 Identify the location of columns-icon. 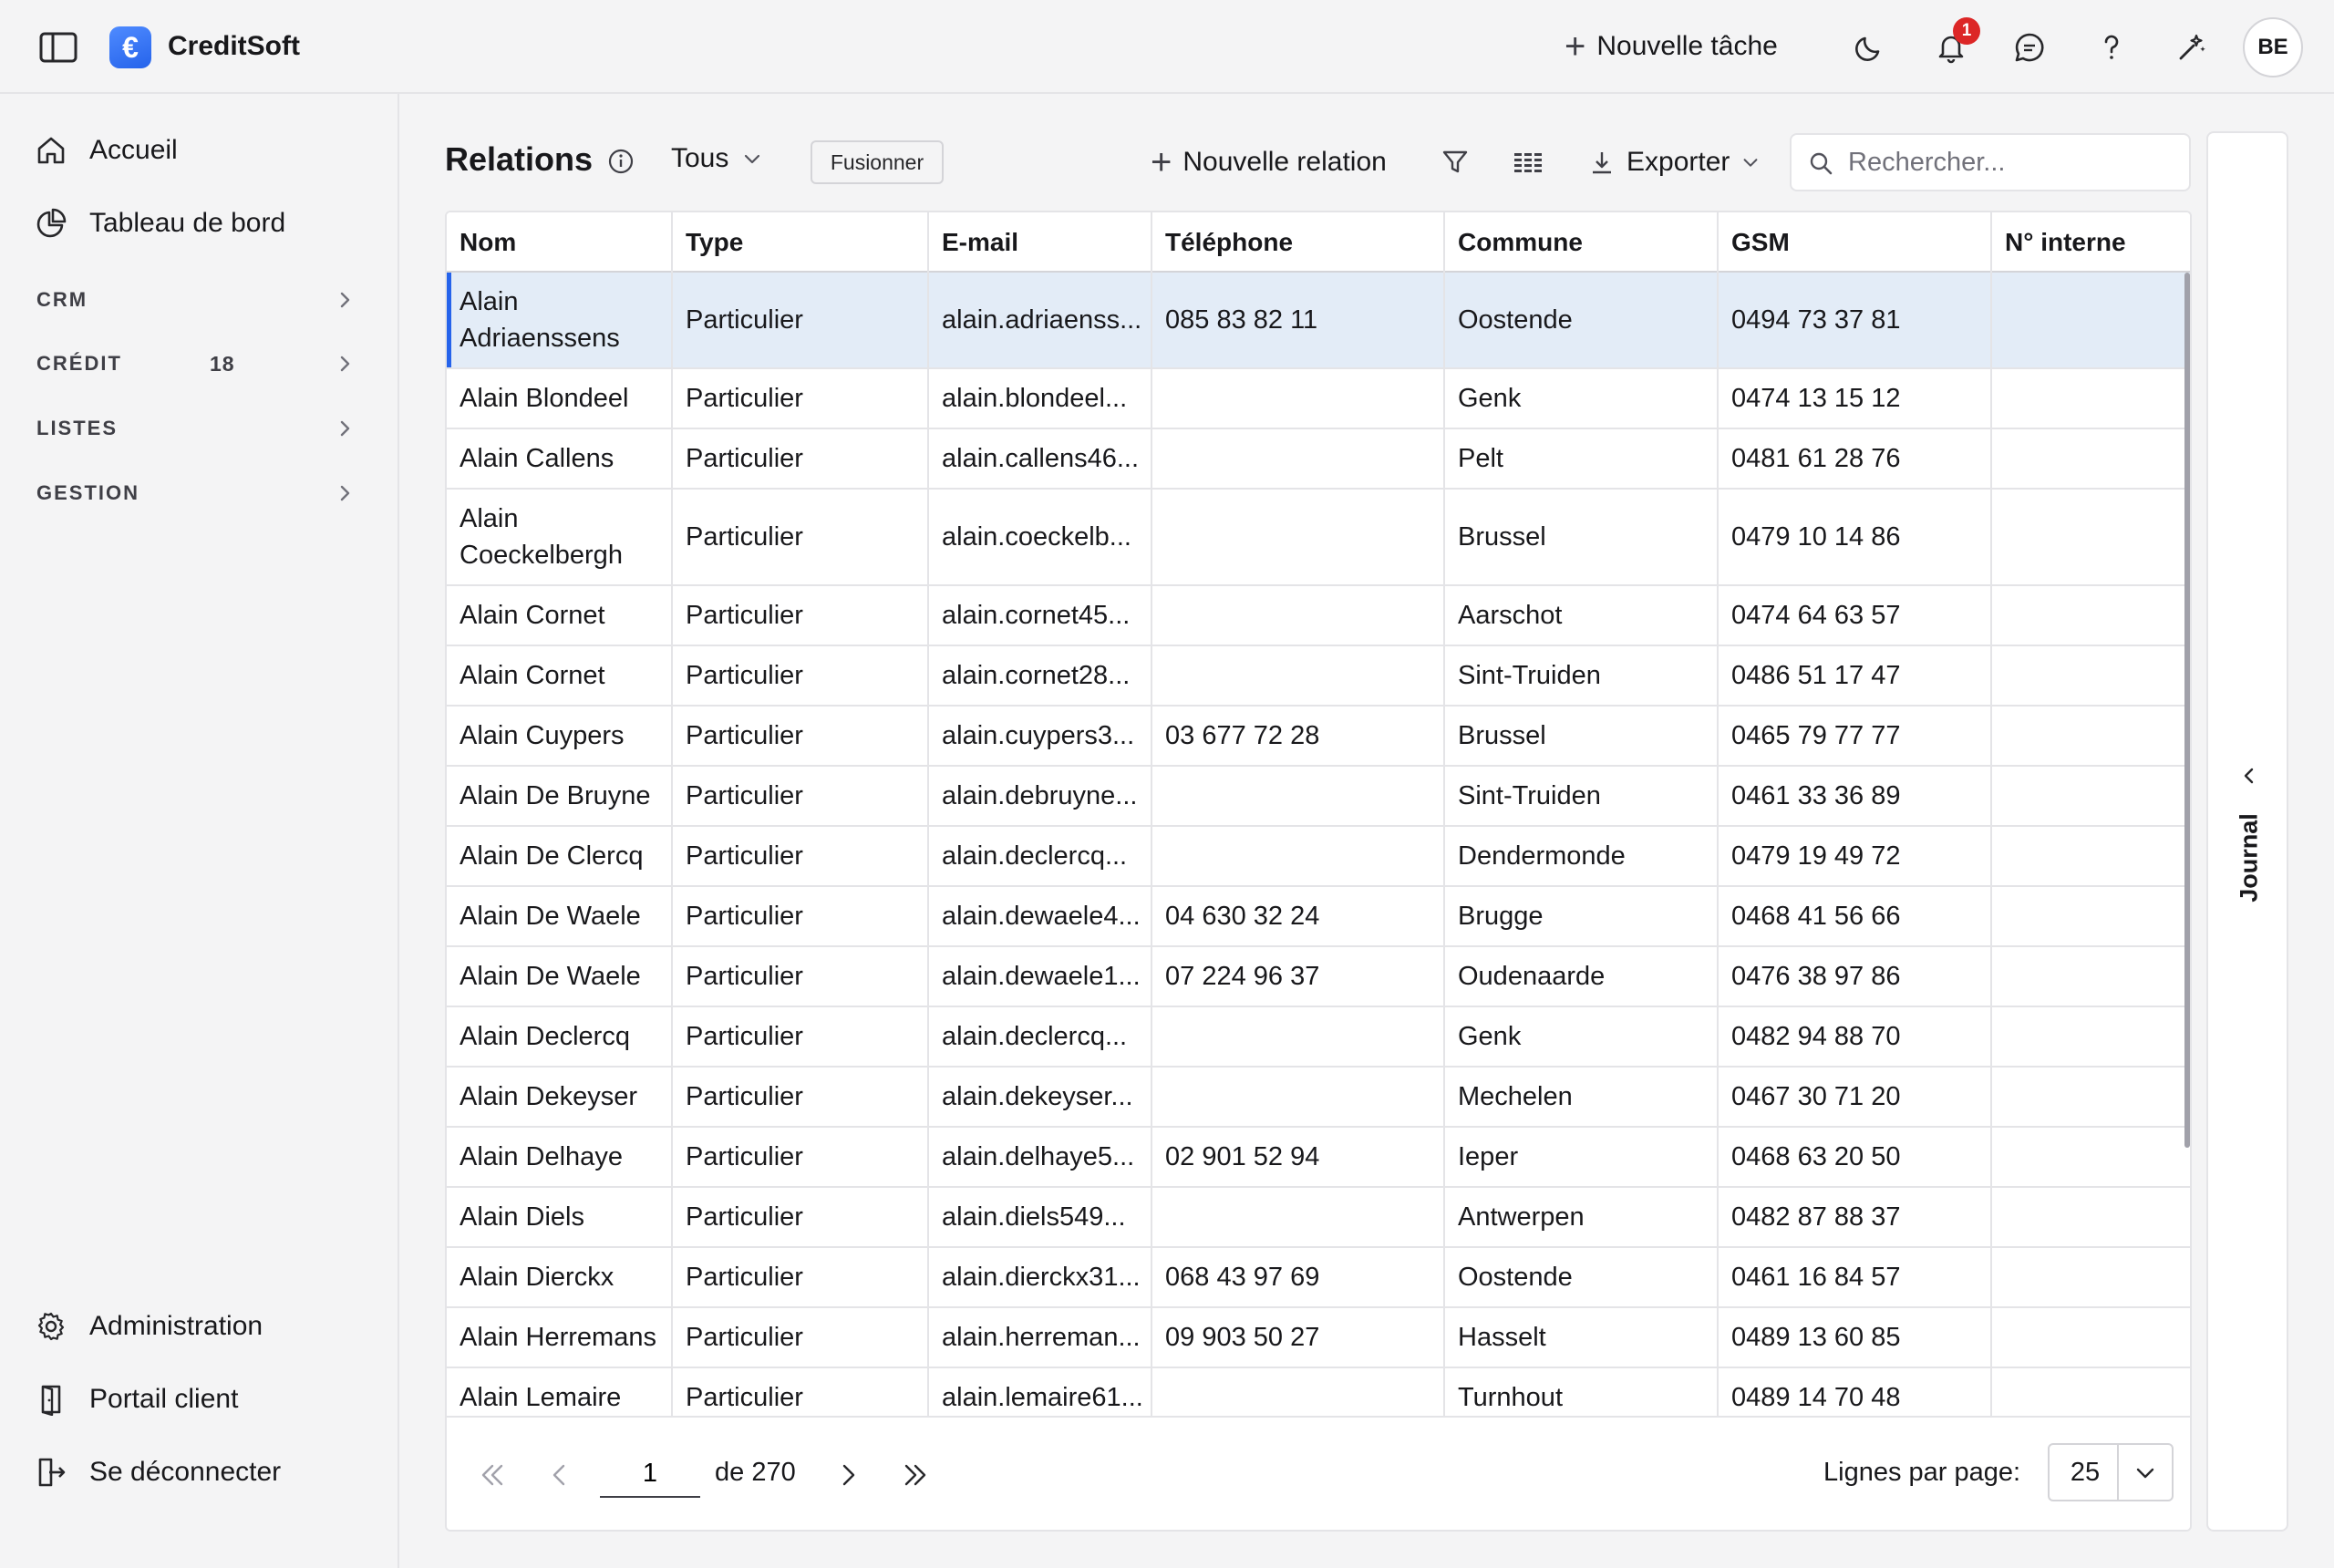
(1528, 162).